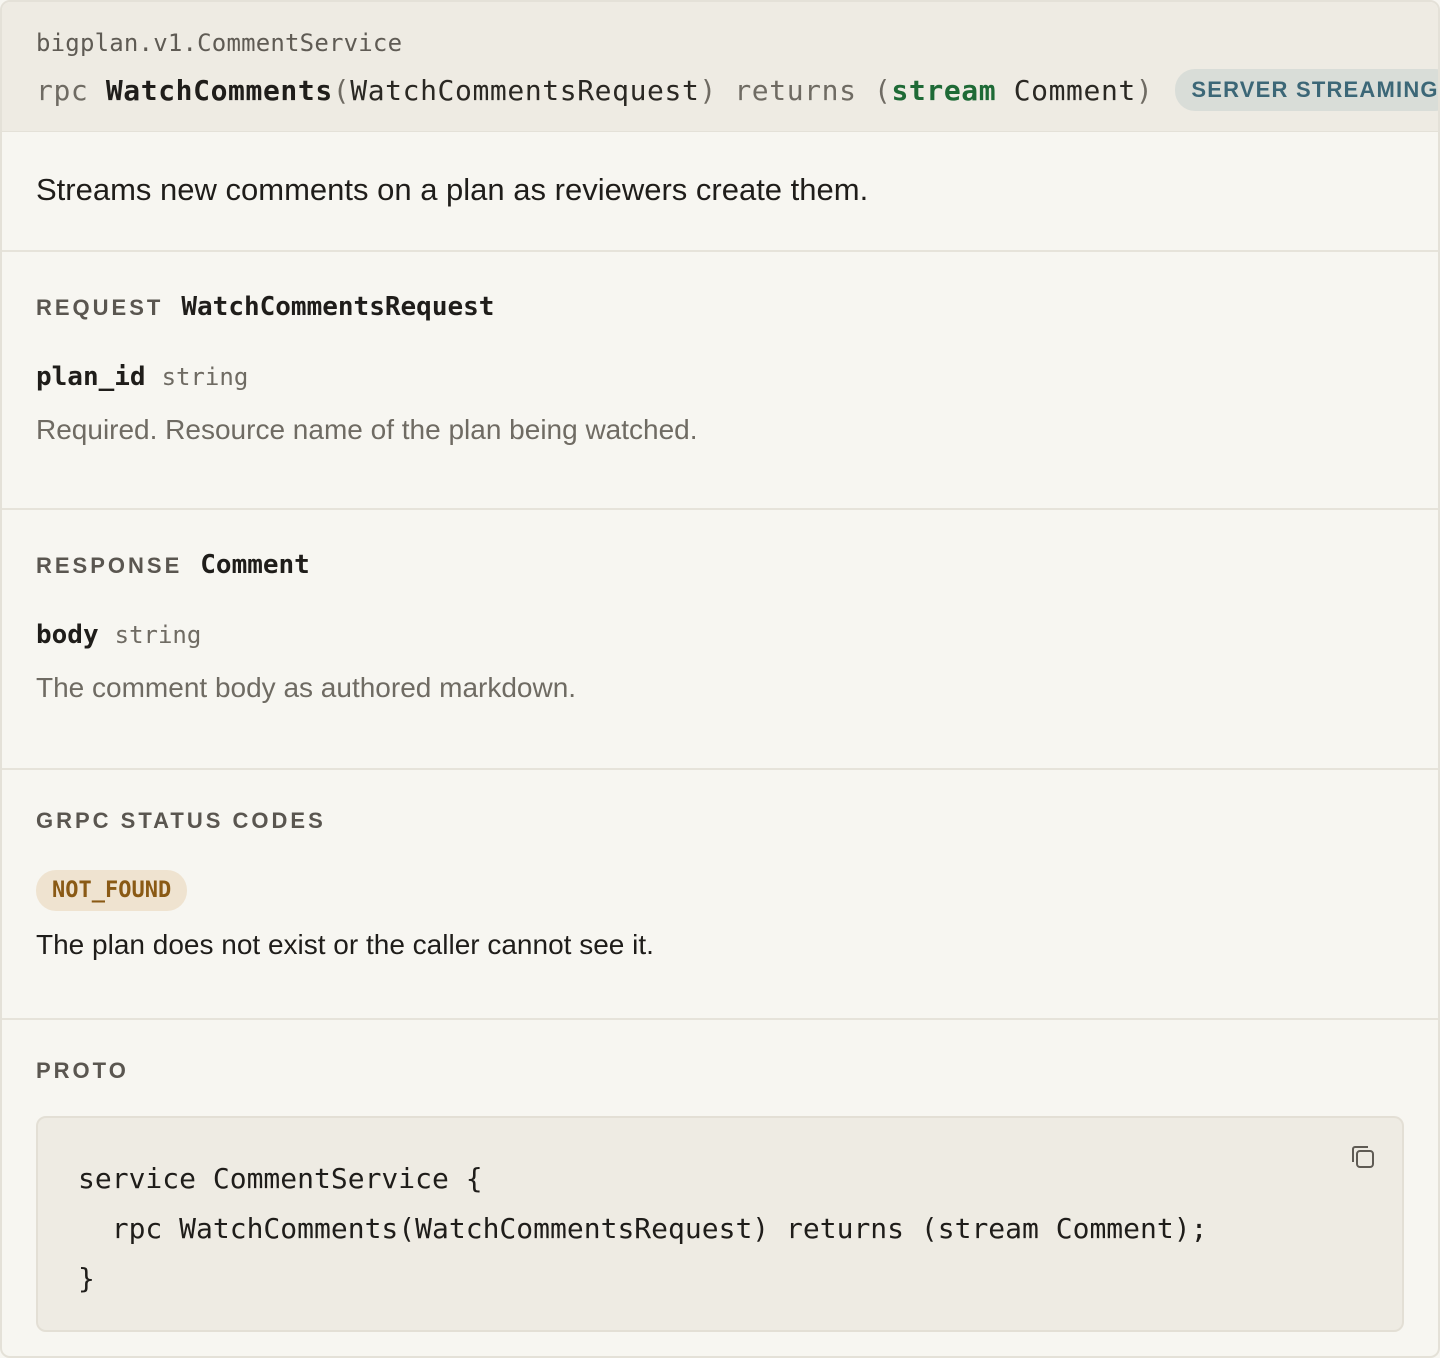  I want to click on request-message-name: WatchCommentsRequest, so click(338, 307).